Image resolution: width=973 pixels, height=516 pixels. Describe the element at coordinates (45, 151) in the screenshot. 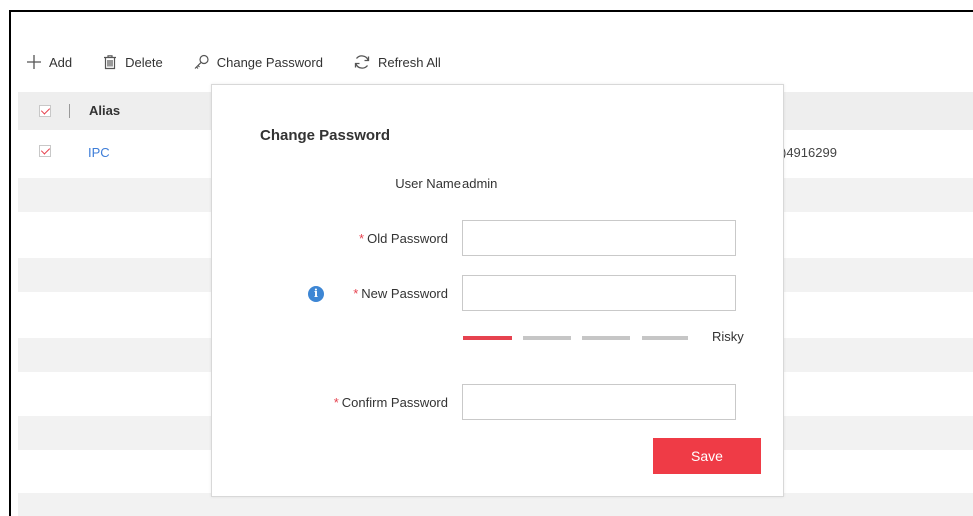

I see `row-checkbox` at that location.